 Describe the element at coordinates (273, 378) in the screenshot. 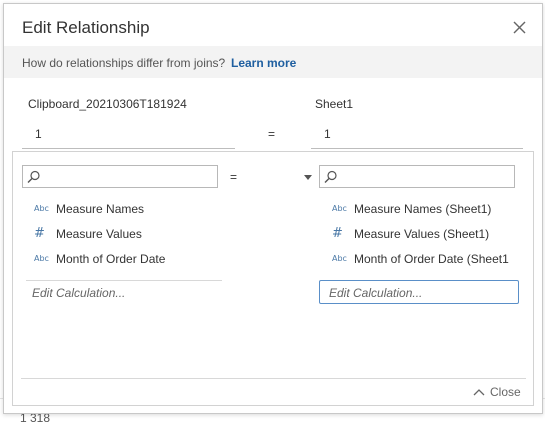

I see `panel-footer-divider` at that location.